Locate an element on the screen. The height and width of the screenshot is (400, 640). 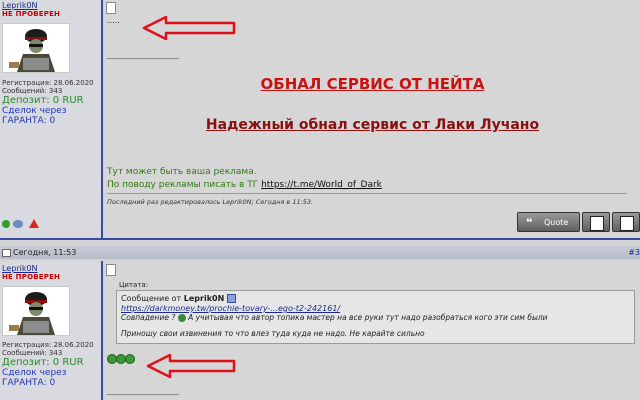
post2-guarantor-count: ГАРАНТА: 0 is located at coordinates (29, 383).